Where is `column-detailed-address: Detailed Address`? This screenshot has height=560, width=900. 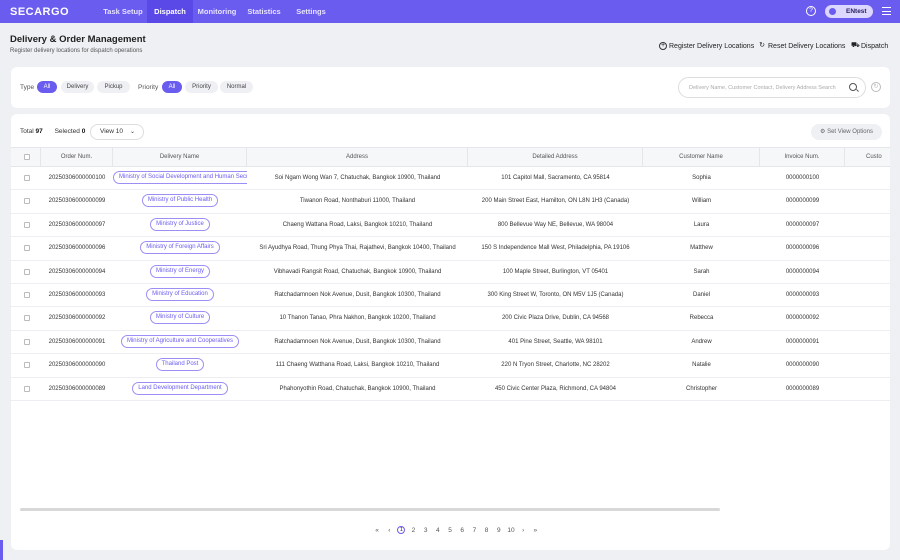
column-detailed-address: Detailed Address is located at coordinates (555, 157).